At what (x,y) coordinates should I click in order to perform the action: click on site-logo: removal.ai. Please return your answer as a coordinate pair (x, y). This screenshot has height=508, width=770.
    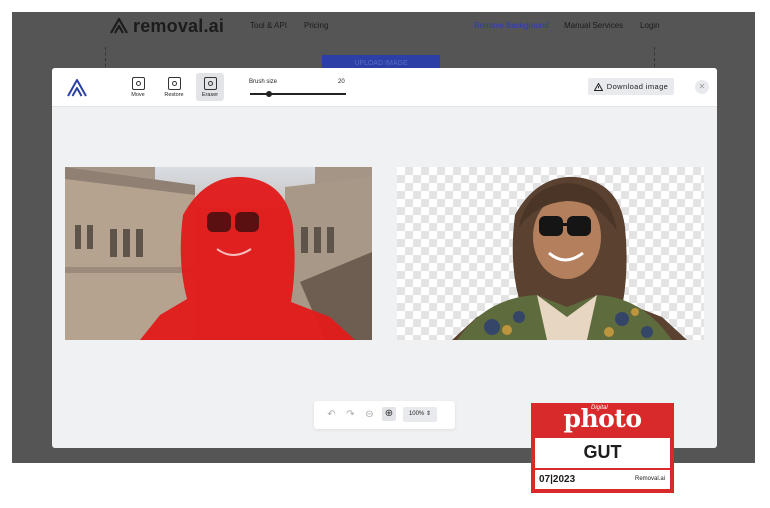
    Looking at the image, I should click on (166, 26).